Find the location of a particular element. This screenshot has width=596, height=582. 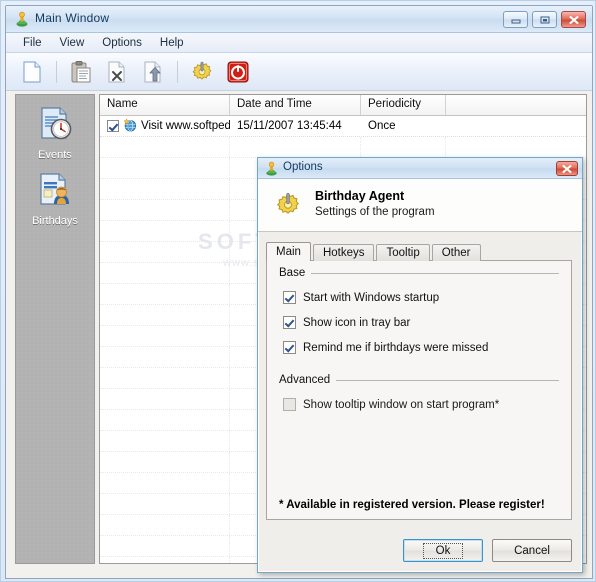

document-person-icon is located at coordinates (55, 191).